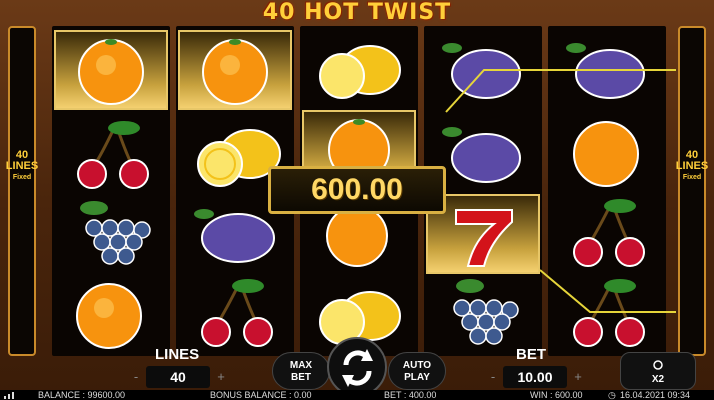 Image resolution: width=714 pixels, height=400 pixels. Describe the element at coordinates (178, 377) in the screenshot. I see `lines-value: 40` at that location.